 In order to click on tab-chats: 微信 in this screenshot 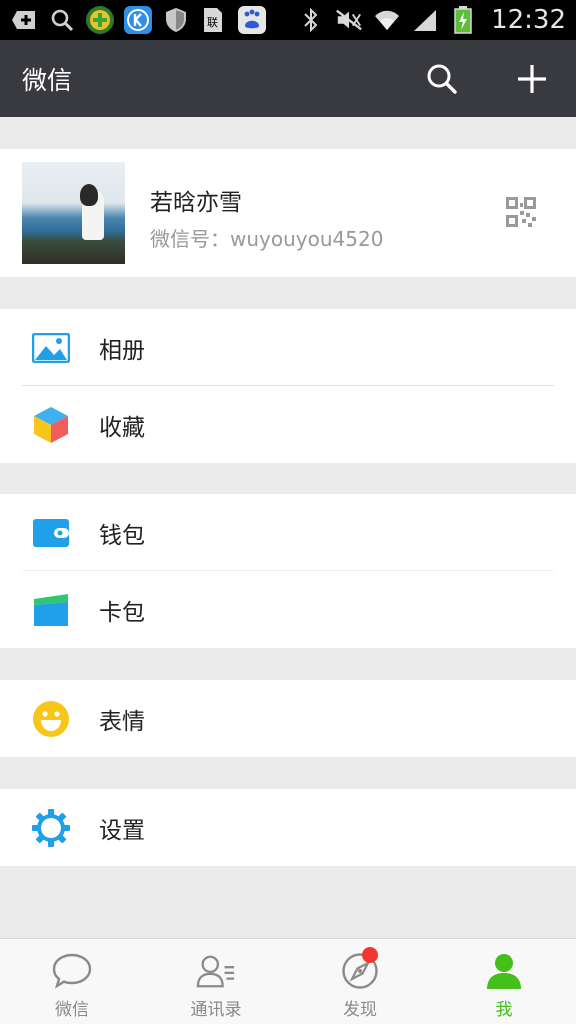, I will do `click(72, 981)`.